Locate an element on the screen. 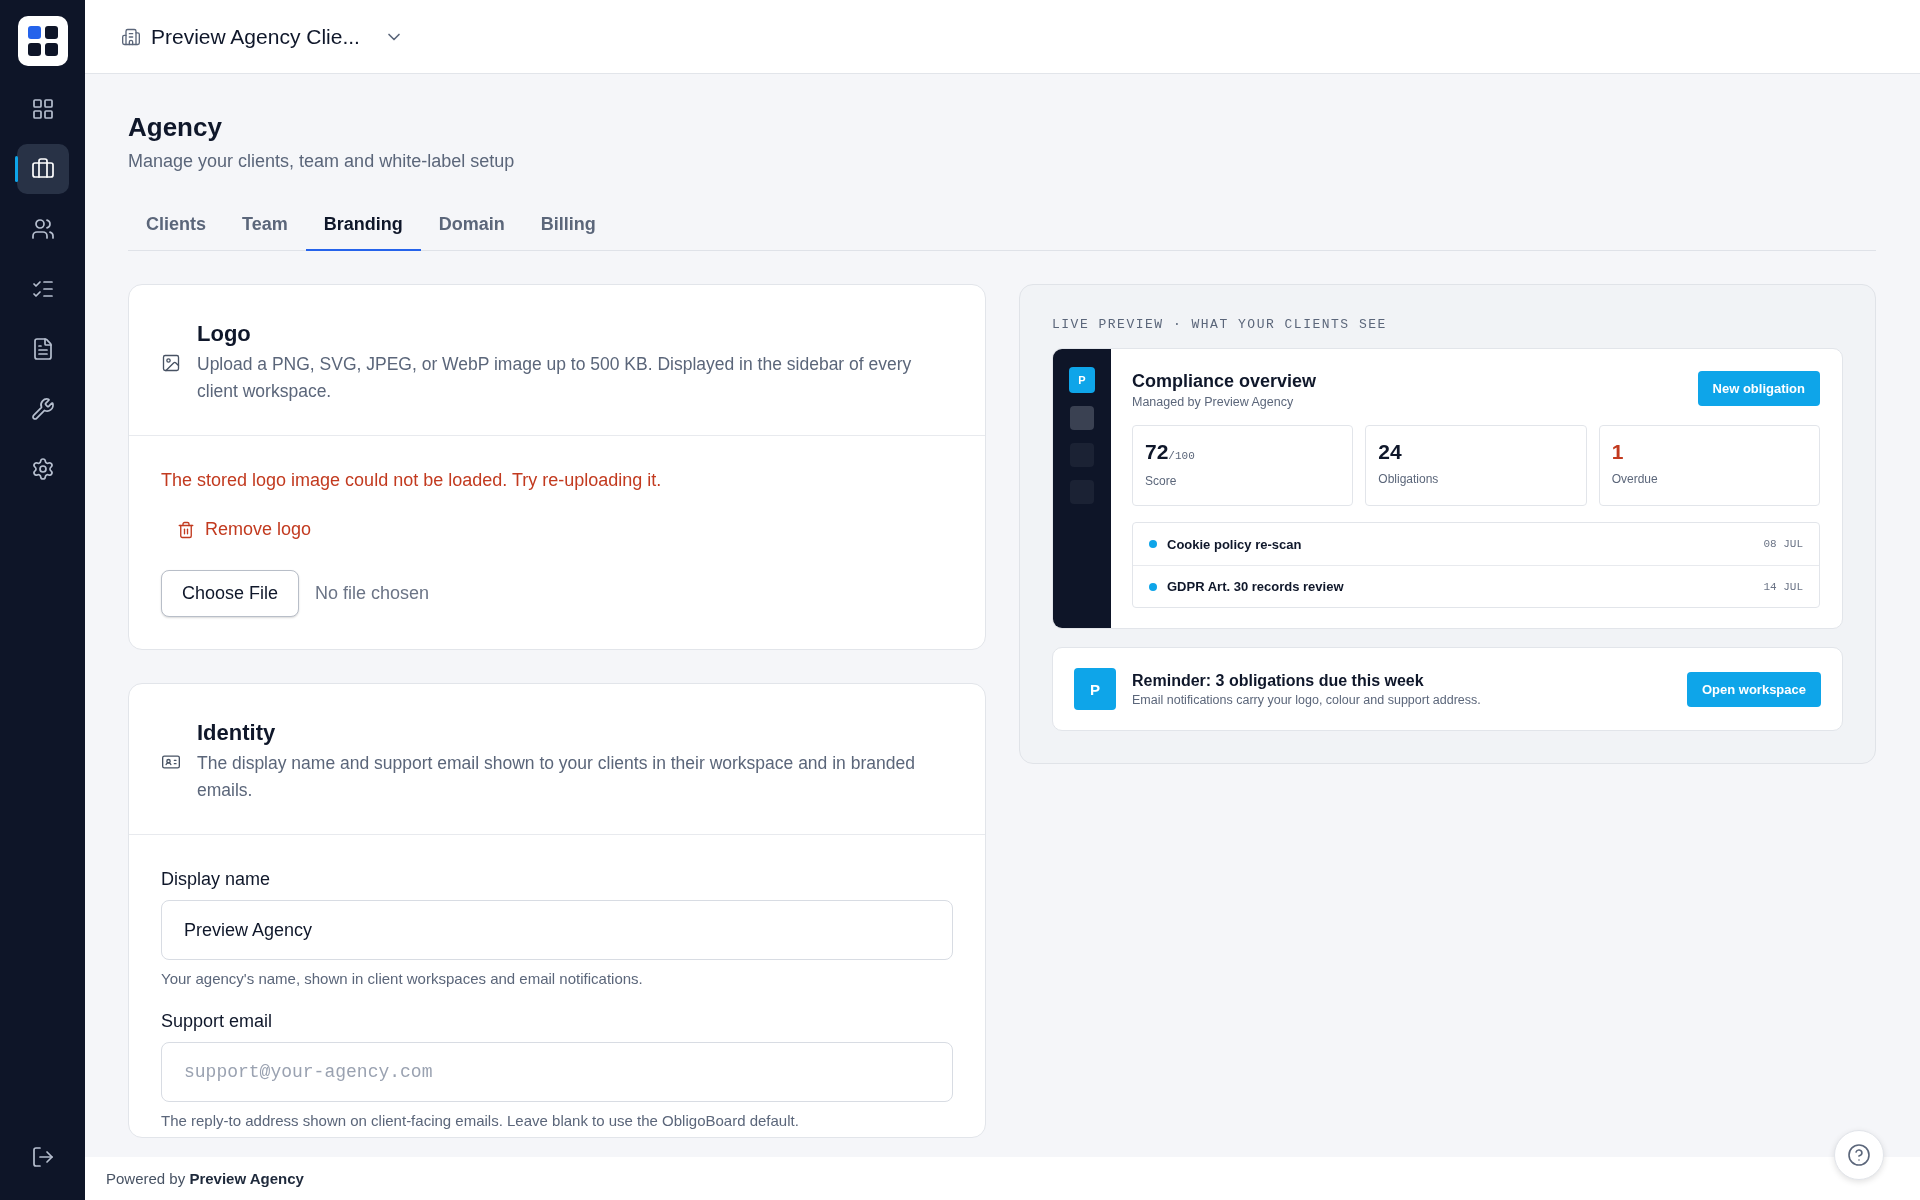  stat-value: 1 is located at coordinates (1617, 452).